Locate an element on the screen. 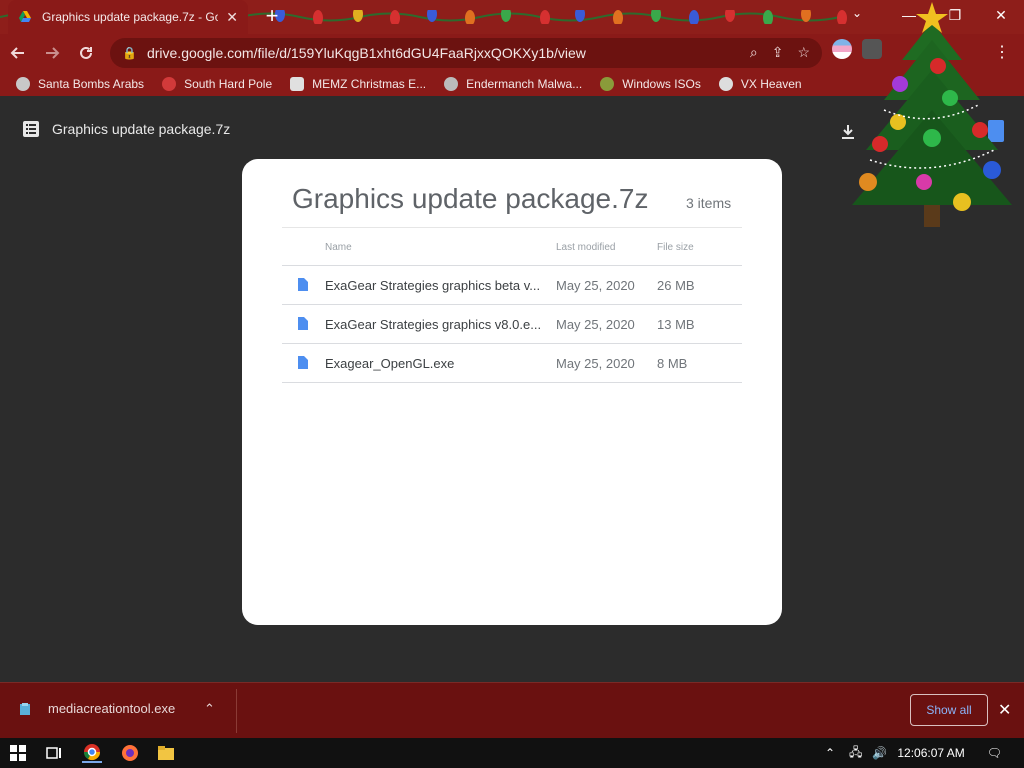 This screenshot has width=1024, height=768. task-view-icon is located at coordinates (54, 753).